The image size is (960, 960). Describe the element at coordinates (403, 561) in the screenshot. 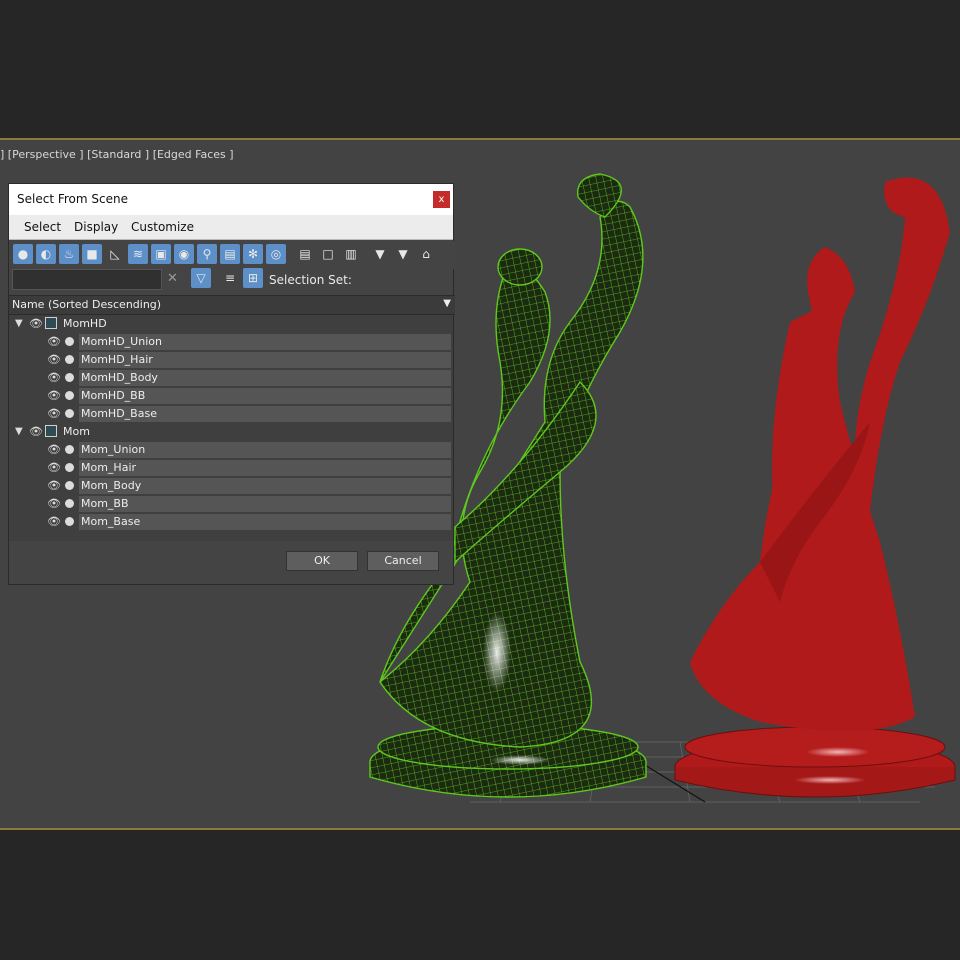

I see `cancel-button: Cancel` at that location.